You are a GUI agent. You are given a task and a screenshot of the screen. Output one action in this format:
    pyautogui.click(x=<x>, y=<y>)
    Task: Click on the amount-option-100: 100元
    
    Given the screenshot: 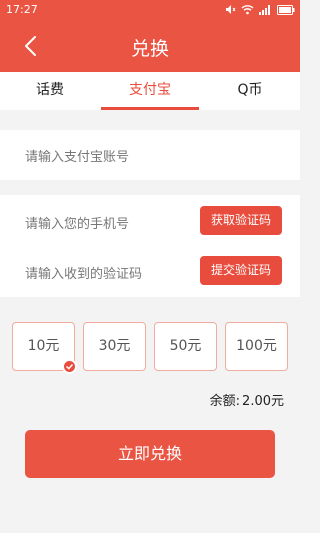 What is the action you would take?
    pyautogui.click(x=256, y=346)
    